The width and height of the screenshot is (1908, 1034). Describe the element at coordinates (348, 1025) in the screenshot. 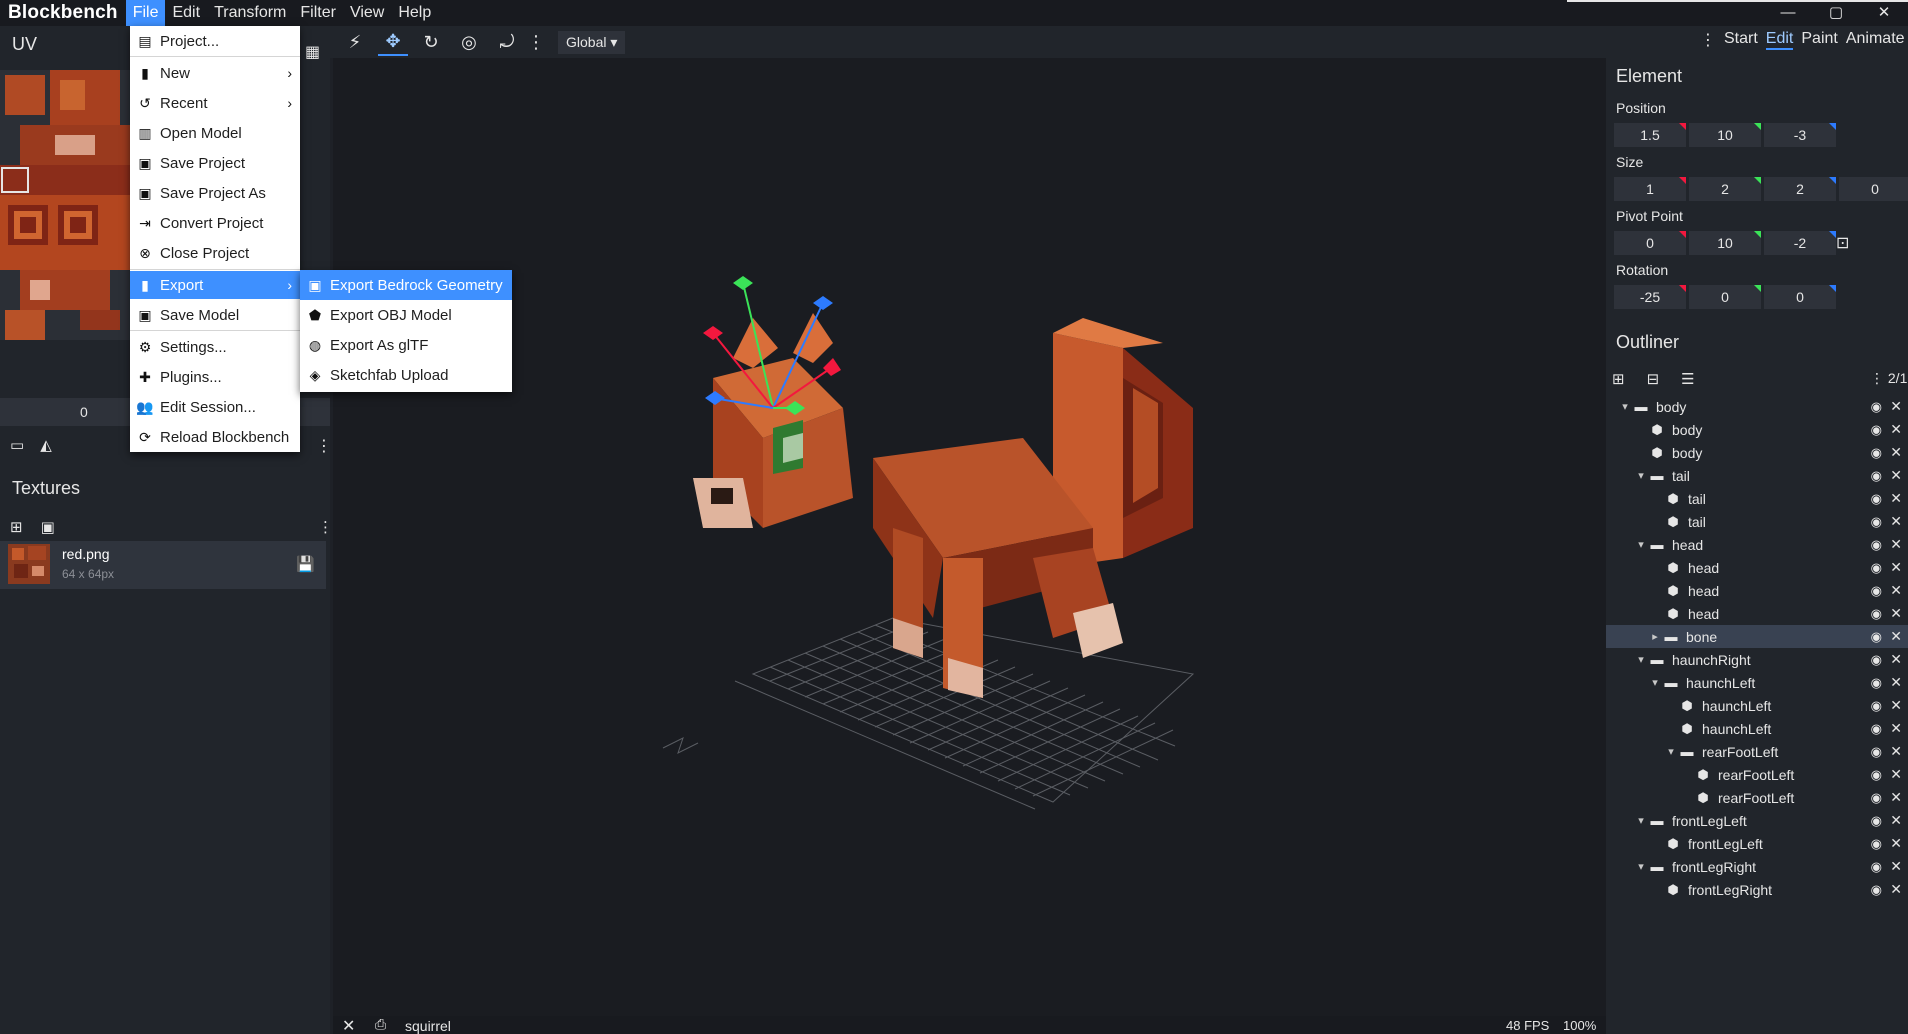

I see `close-tab-icon: ✕` at that location.